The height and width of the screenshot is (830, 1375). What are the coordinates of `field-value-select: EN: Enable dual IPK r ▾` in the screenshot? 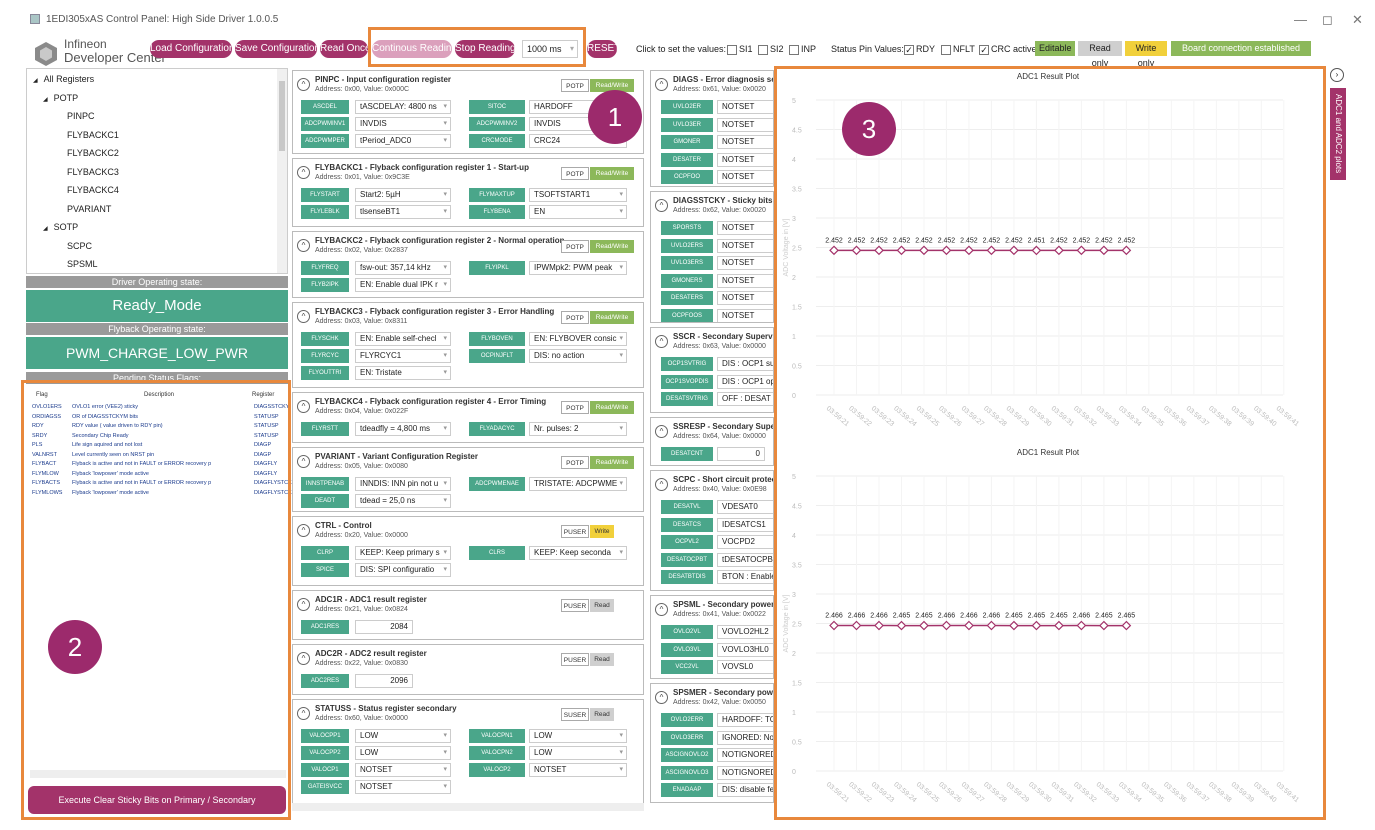 It's located at (403, 285).